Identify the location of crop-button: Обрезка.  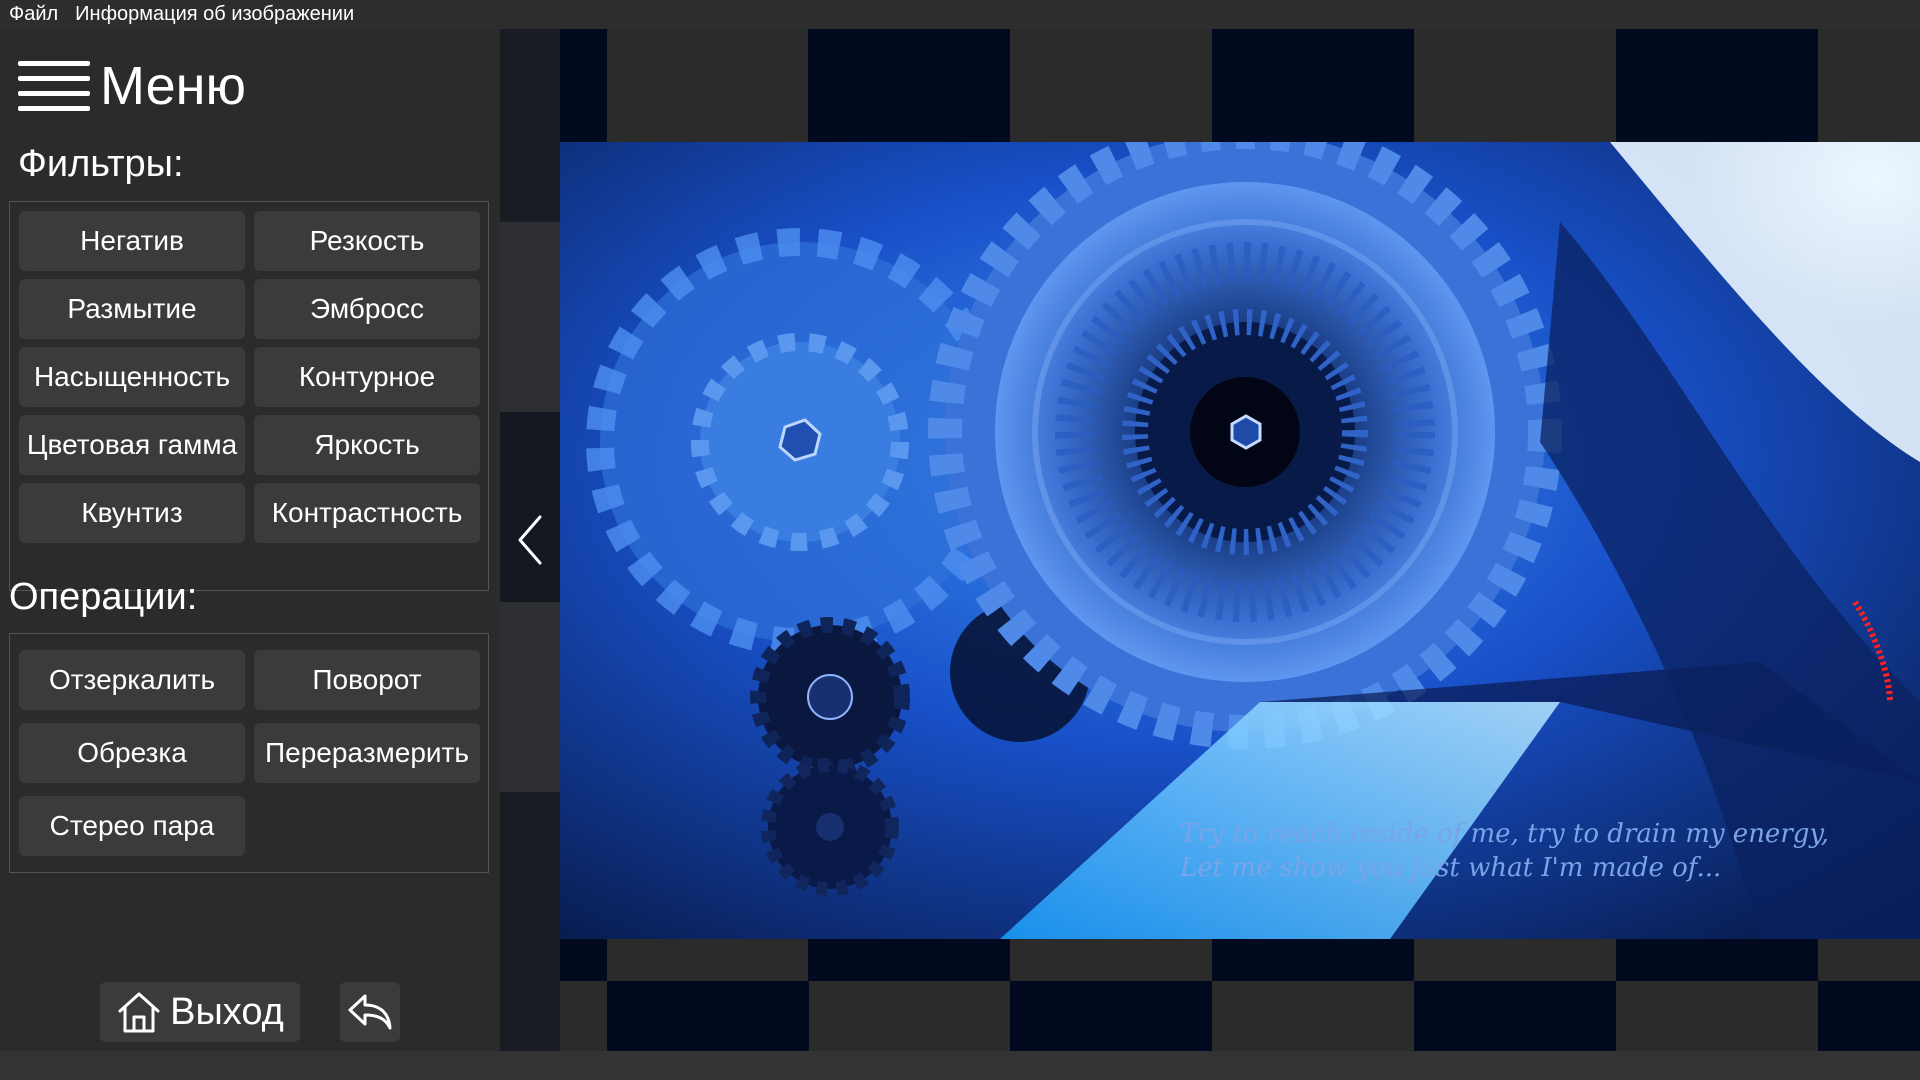
(132, 753).